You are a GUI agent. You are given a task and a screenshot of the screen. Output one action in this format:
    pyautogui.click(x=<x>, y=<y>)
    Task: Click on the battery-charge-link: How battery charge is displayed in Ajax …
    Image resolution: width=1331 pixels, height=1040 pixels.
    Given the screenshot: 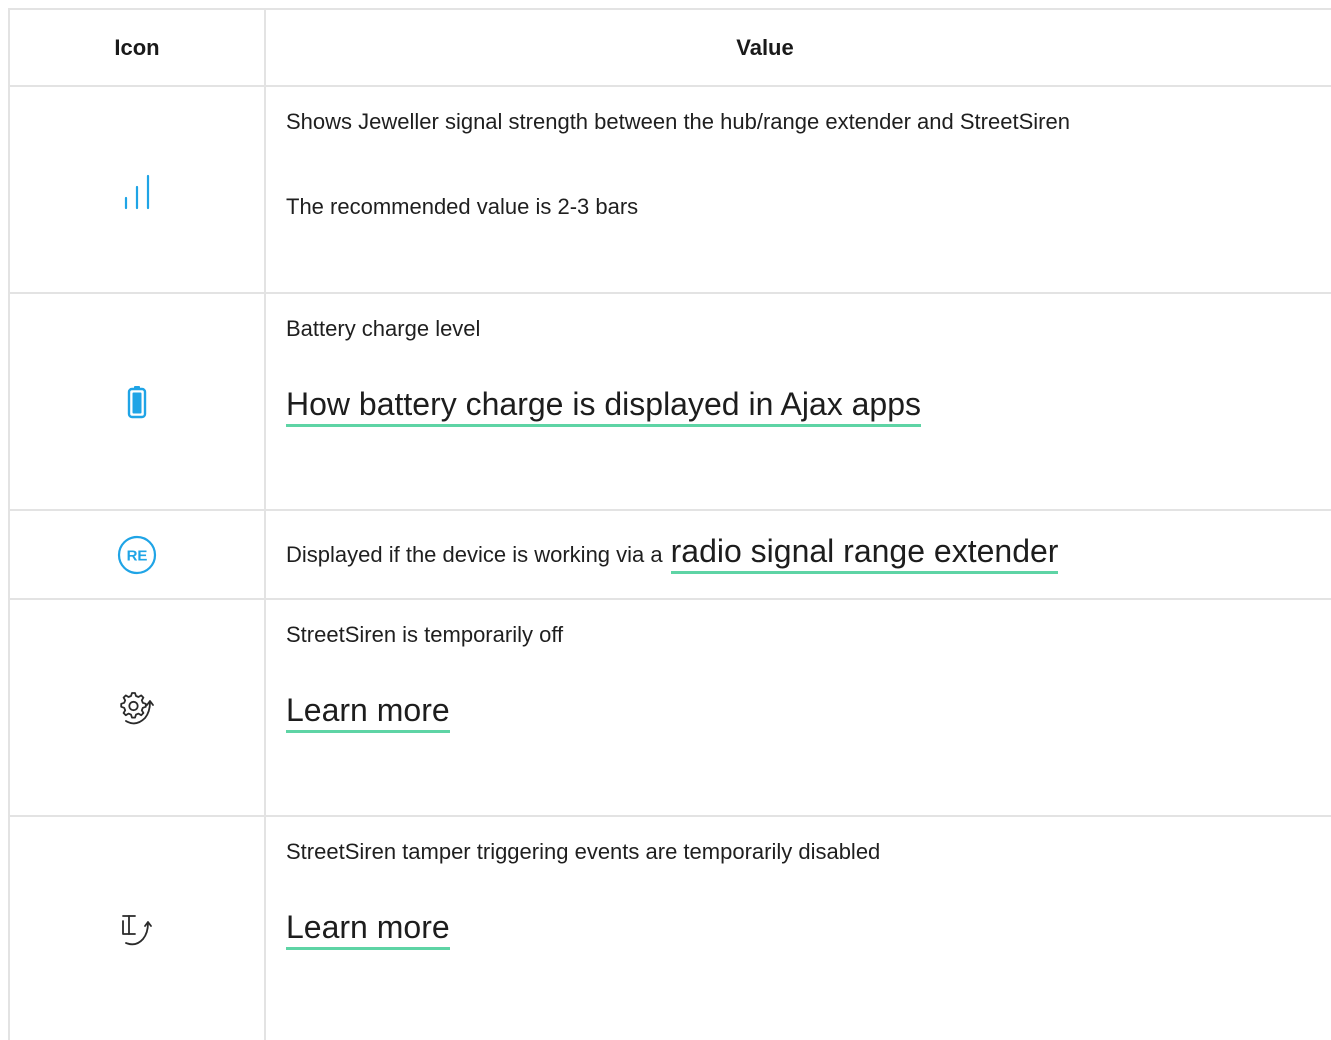 What is the action you would take?
    pyautogui.click(x=604, y=406)
    